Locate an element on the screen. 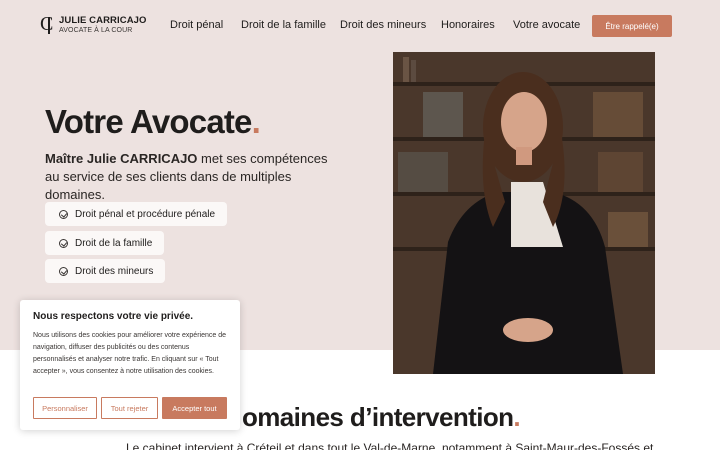  hero-title: Votre Avocate. is located at coordinates (153, 121).